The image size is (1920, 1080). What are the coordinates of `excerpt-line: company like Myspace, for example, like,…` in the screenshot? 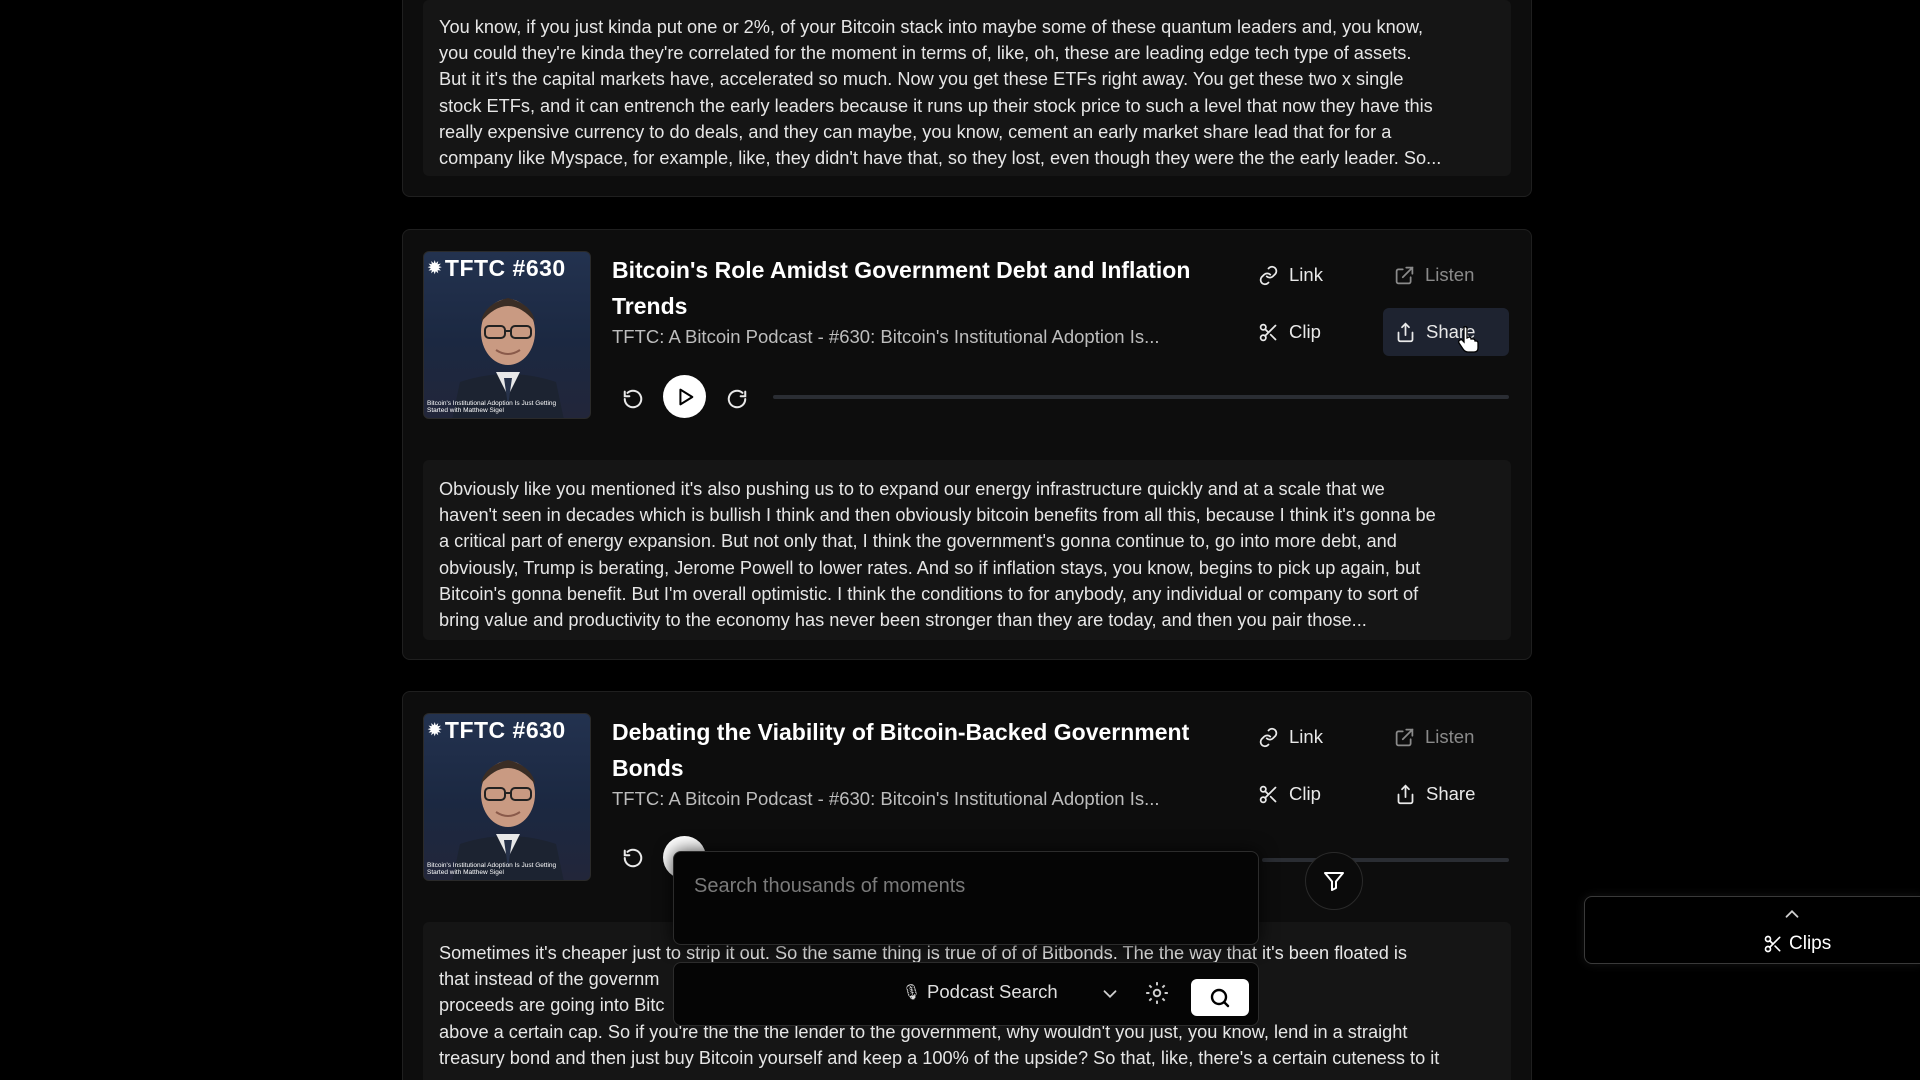 It's located at (940, 158).